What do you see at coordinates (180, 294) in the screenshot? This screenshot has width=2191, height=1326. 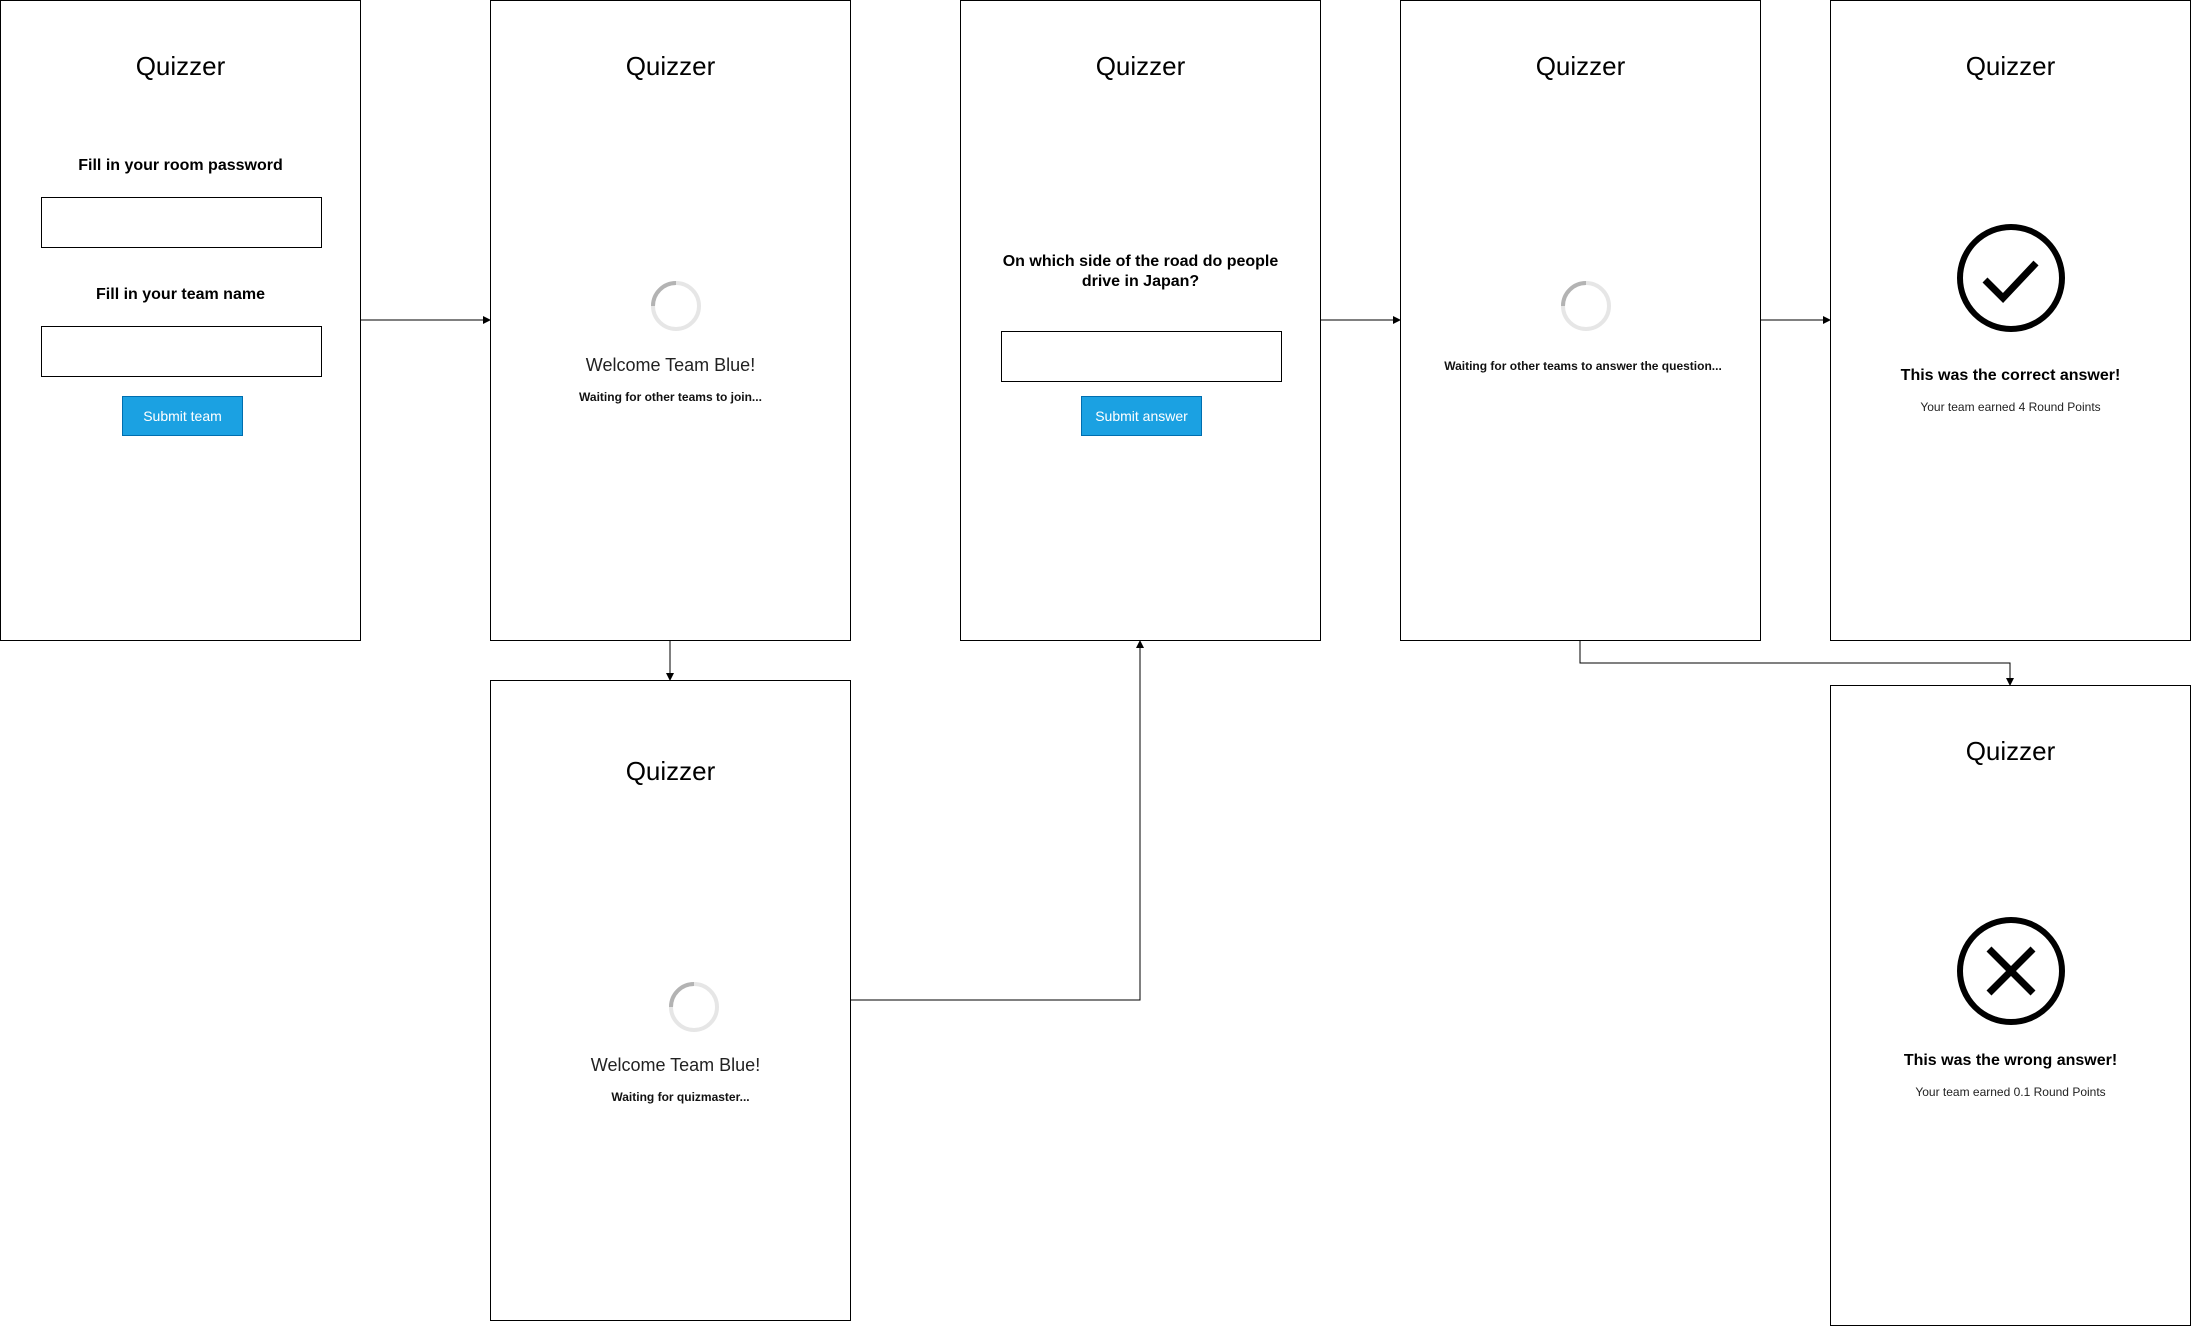 I see `team-name-label: Fill in your team name` at bounding box center [180, 294].